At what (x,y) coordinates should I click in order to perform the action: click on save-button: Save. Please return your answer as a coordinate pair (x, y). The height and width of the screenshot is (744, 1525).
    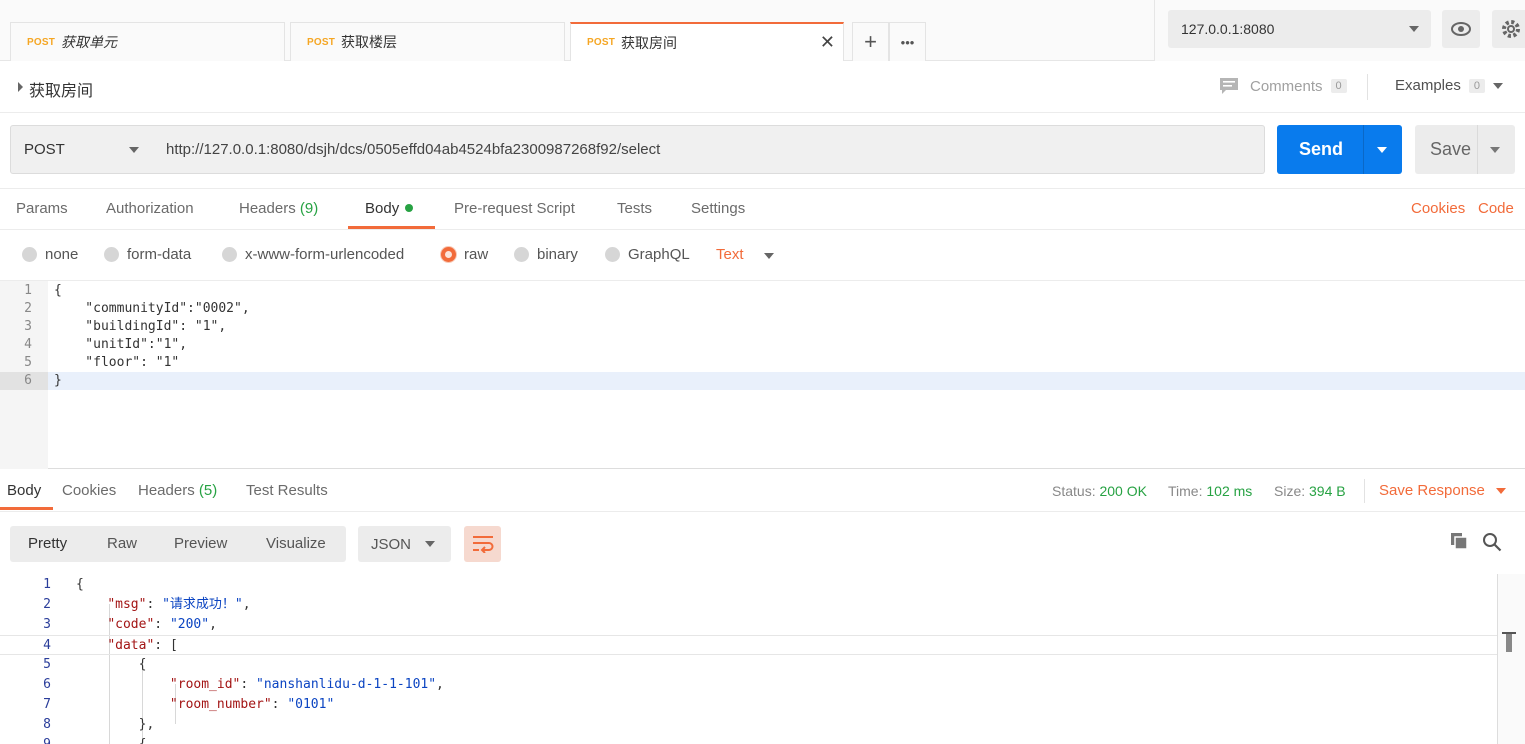
    Looking at the image, I should click on (1465, 149).